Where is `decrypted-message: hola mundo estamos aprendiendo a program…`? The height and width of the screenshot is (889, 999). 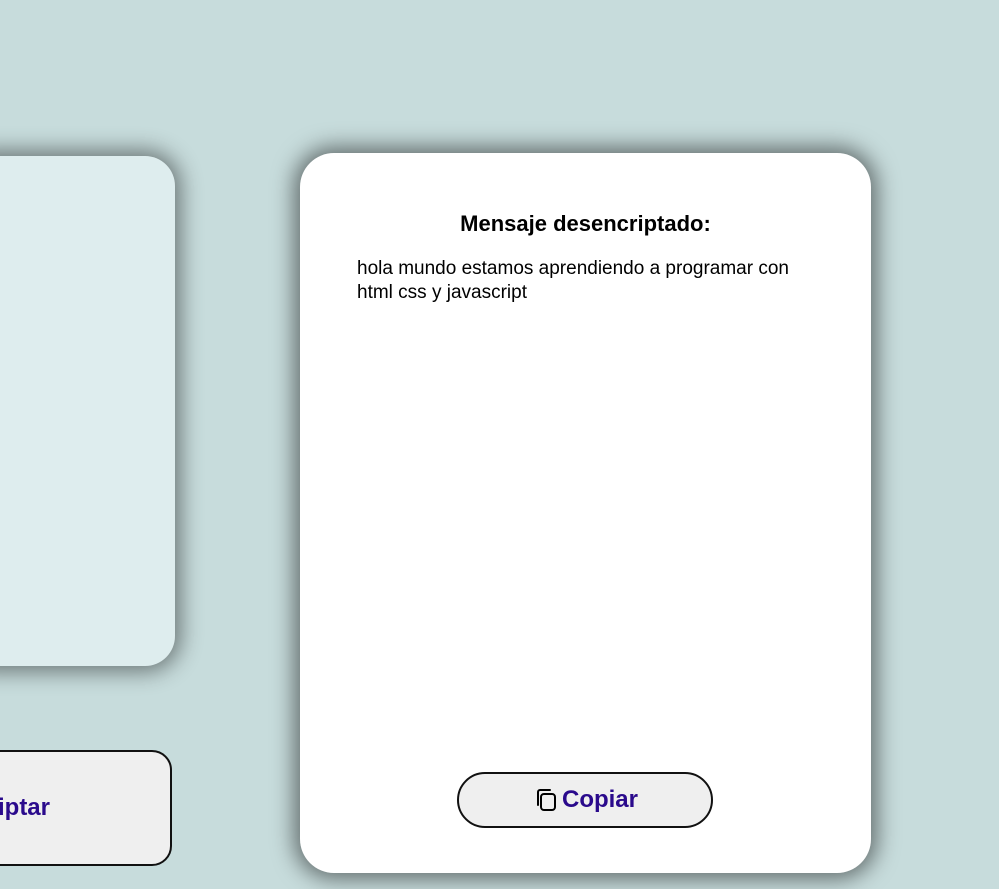
decrypted-message: hola mundo estamos aprendiendo a program… is located at coordinates (573, 280).